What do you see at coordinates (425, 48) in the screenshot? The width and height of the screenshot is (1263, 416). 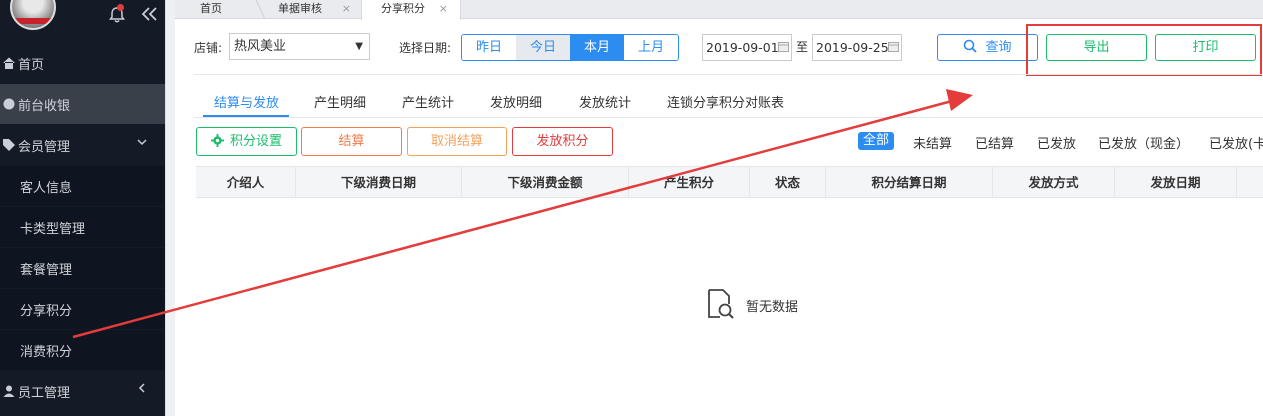 I see `date-label: 选择日期:` at bounding box center [425, 48].